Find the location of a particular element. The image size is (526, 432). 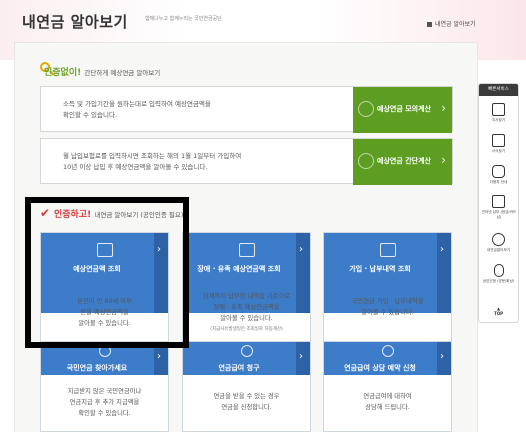

quick-service-title: 빠른서비스 is located at coordinates (498, 90).